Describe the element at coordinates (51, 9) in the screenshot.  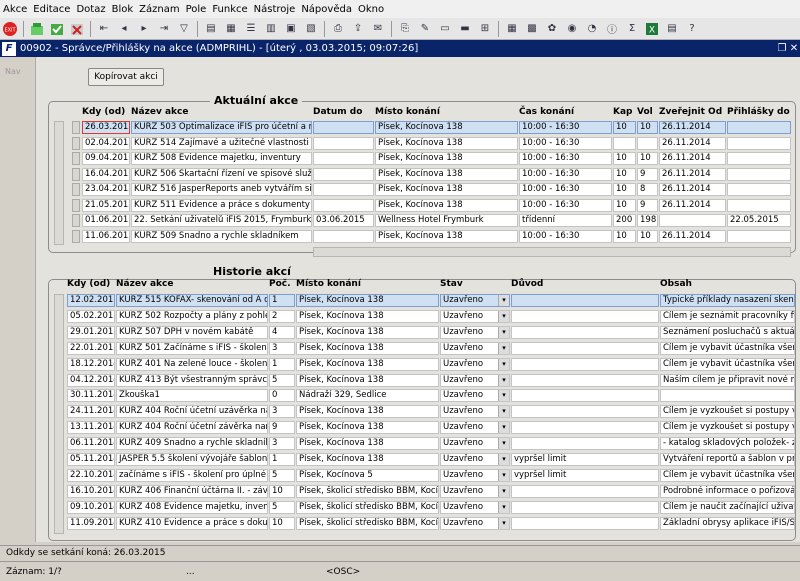
I see `menu-item-1: Editace` at that location.